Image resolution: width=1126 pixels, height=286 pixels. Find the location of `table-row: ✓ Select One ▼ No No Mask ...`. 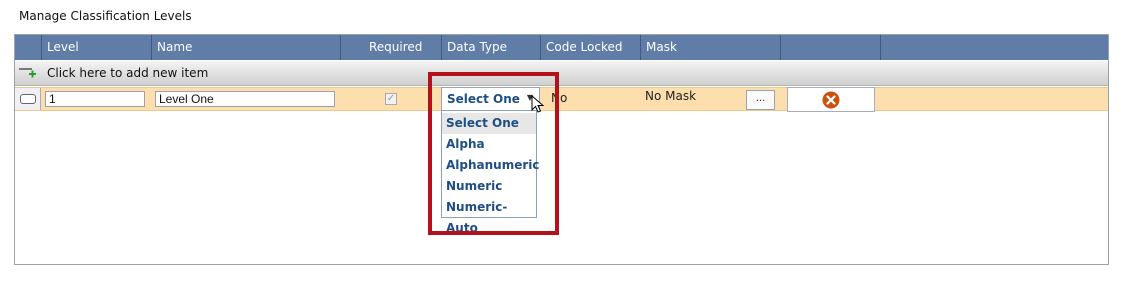

table-row: ✓ Select One ▼ No No Mask ... is located at coordinates (561, 99).